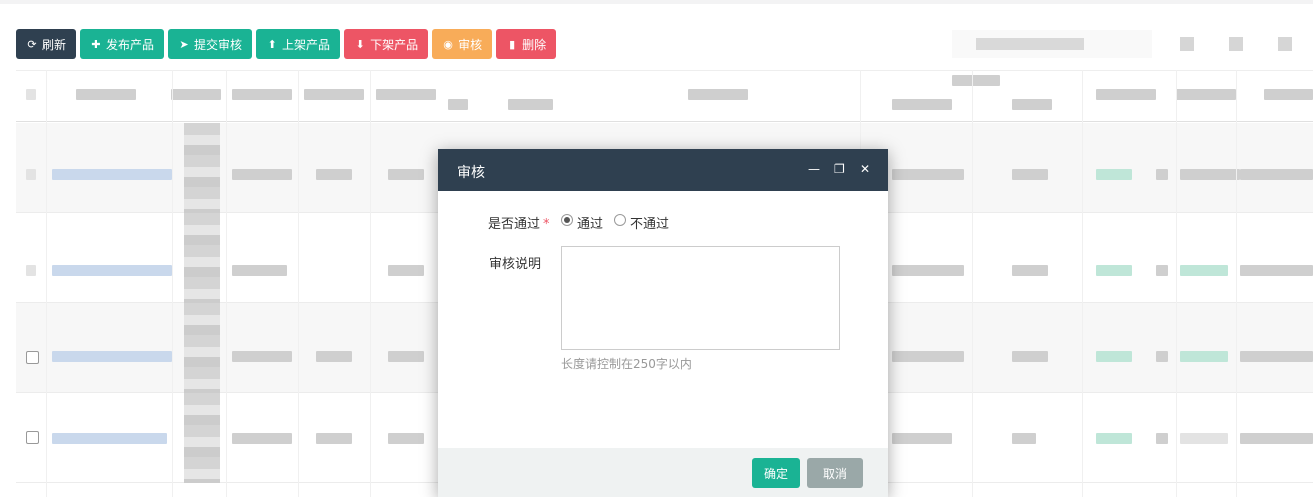 The width and height of the screenshot is (1313, 497). Describe the element at coordinates (776, 473) in the screenshot. I see `confirm-button: 确定` at that location.